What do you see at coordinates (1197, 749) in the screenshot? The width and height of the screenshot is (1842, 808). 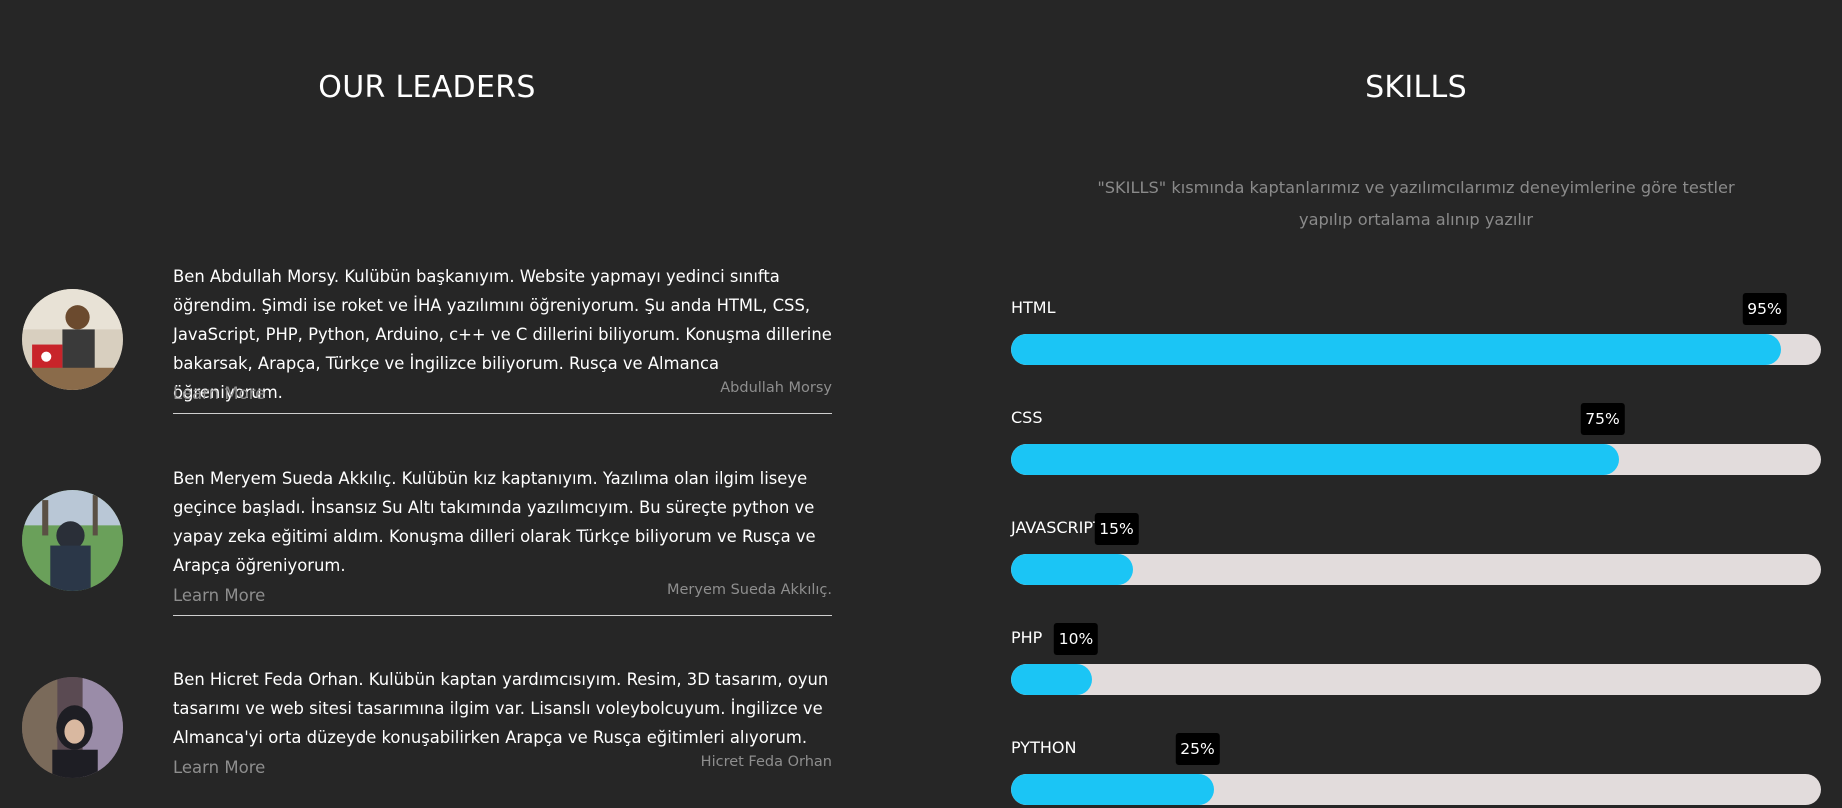 I see `skill-percent-badge: 25%` at bounding box center [1197, 749].